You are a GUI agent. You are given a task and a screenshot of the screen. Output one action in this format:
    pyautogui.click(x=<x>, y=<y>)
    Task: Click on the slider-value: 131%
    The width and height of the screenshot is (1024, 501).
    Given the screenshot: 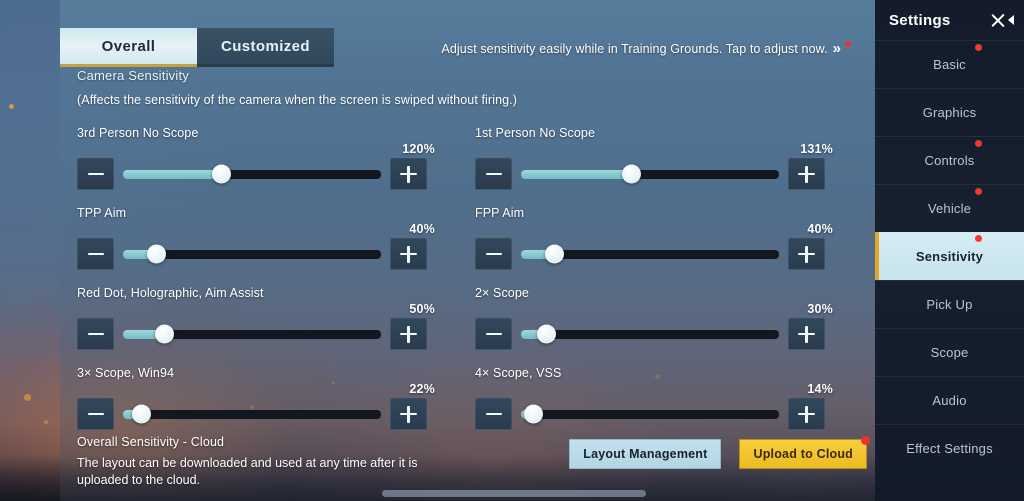 What is the action you would take?
    pyautogui.click(x=816, y=149)
    